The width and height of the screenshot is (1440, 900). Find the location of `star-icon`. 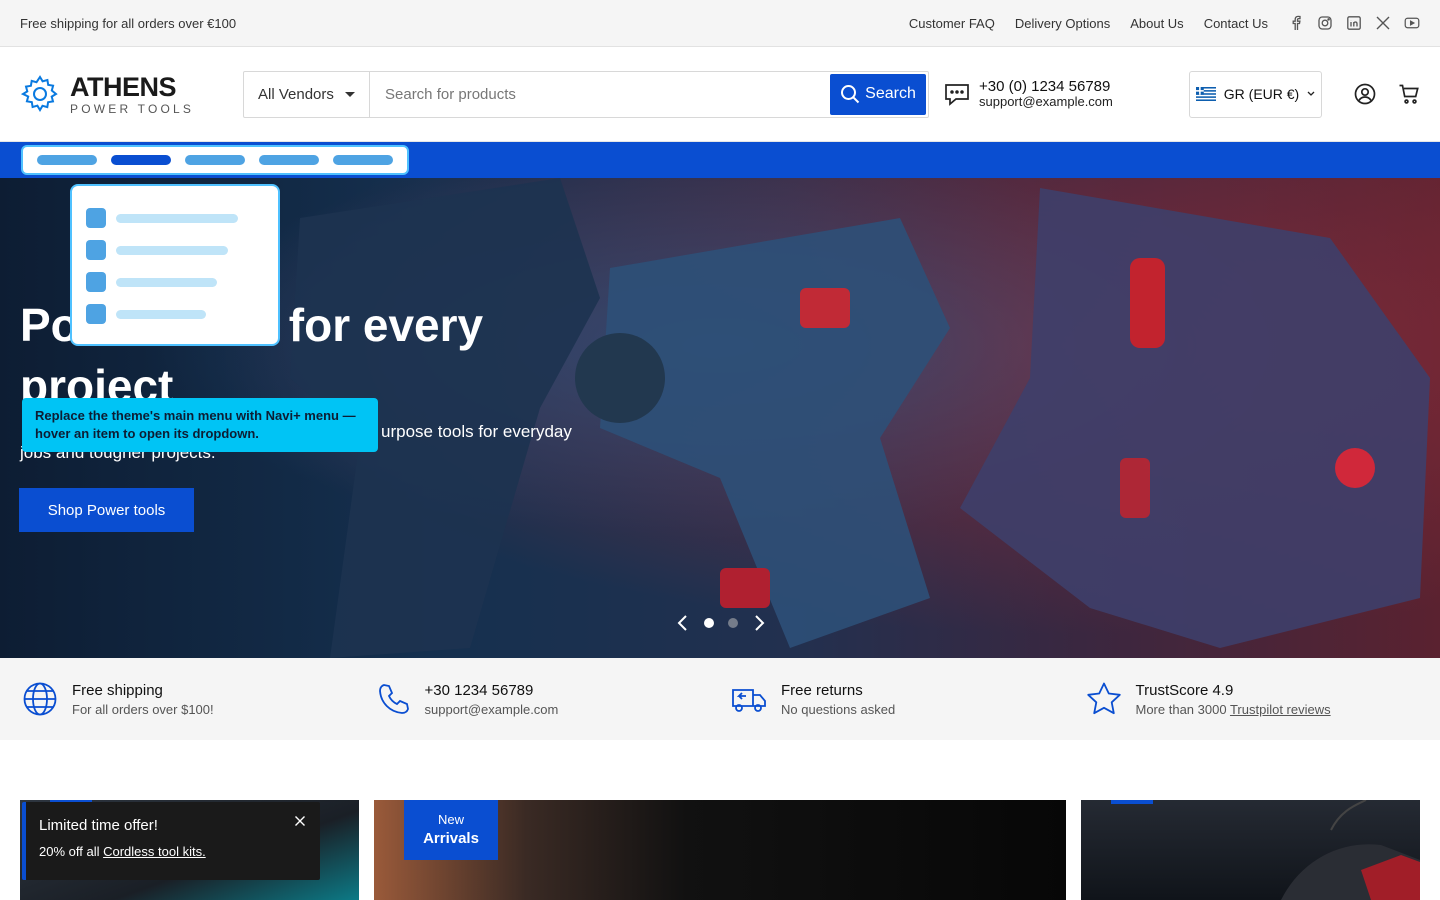

star-icon is located at coordinates (1103, 698).